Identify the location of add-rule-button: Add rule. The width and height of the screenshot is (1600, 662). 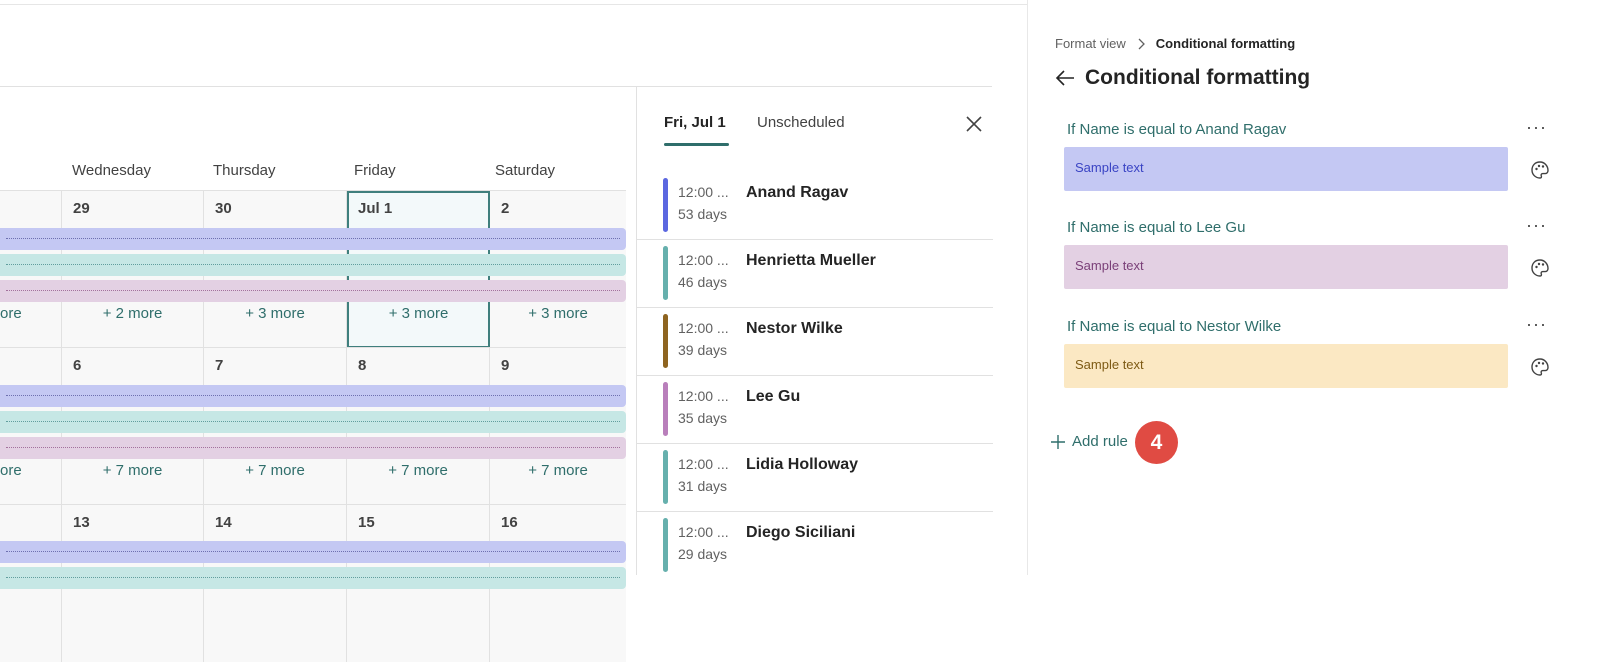
(1089, 441).